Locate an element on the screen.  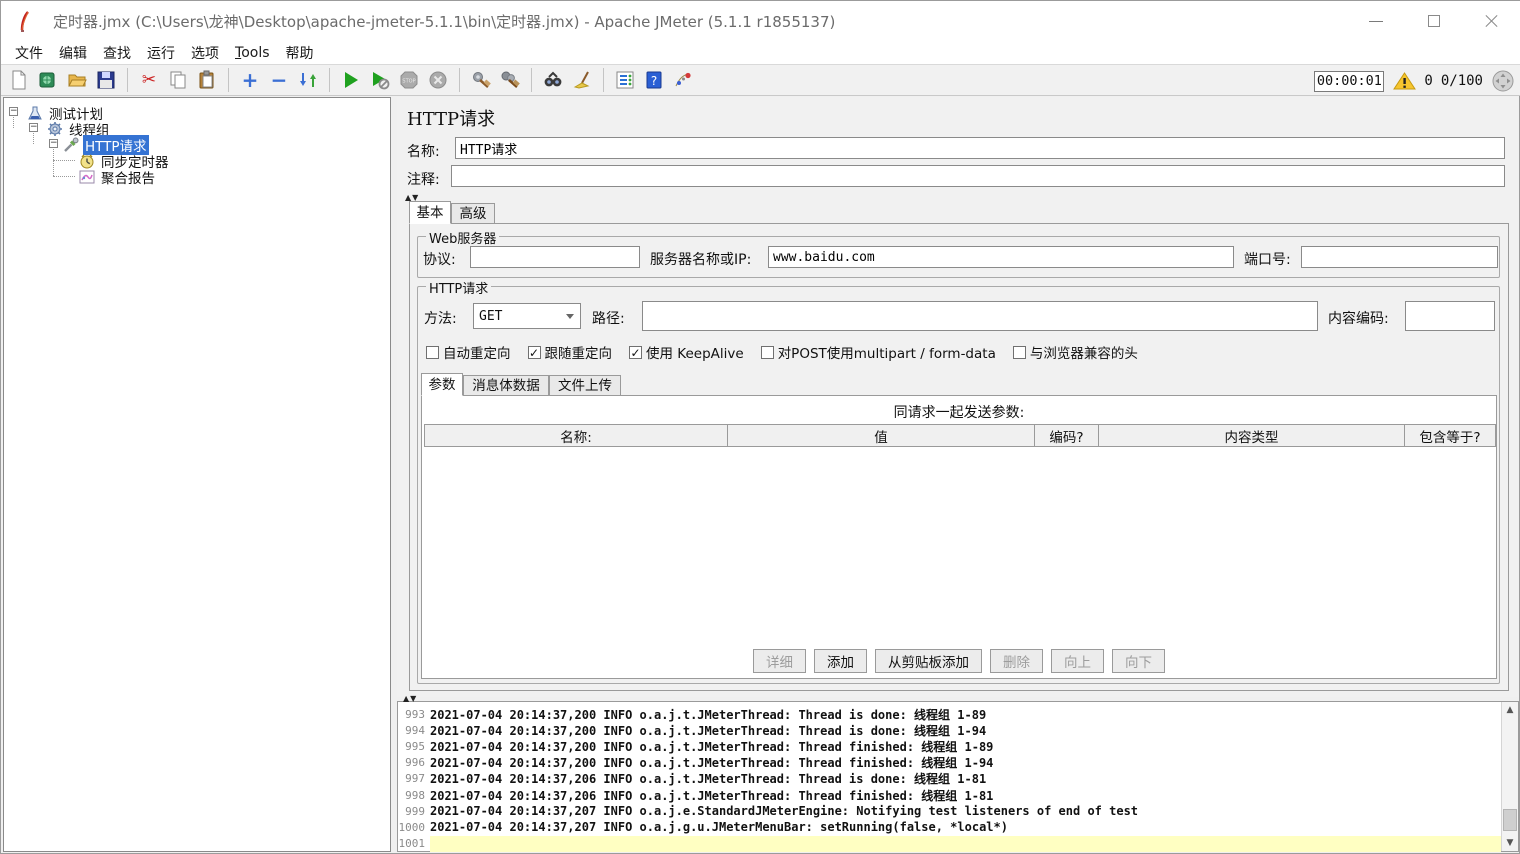
multipart-checkbox: 对POST使用multipart / form-data is located at coordinates (878, 352).